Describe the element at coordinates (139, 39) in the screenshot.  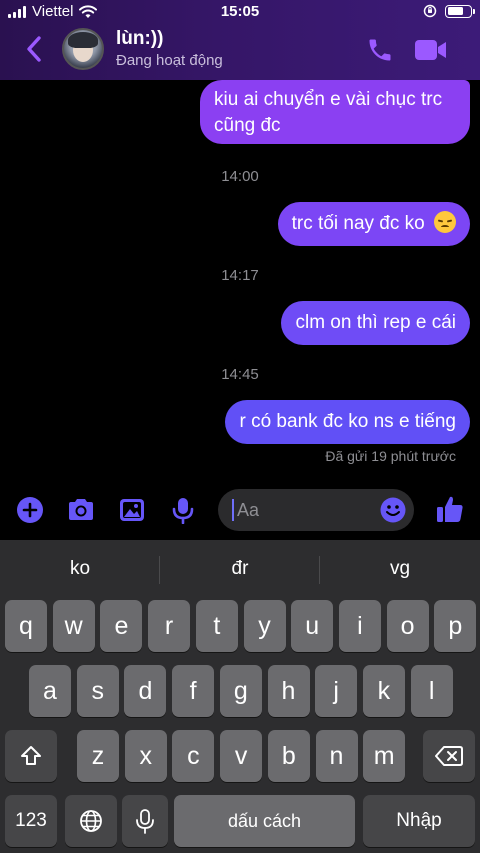
I see `contact-name: lùn:))` at that location.